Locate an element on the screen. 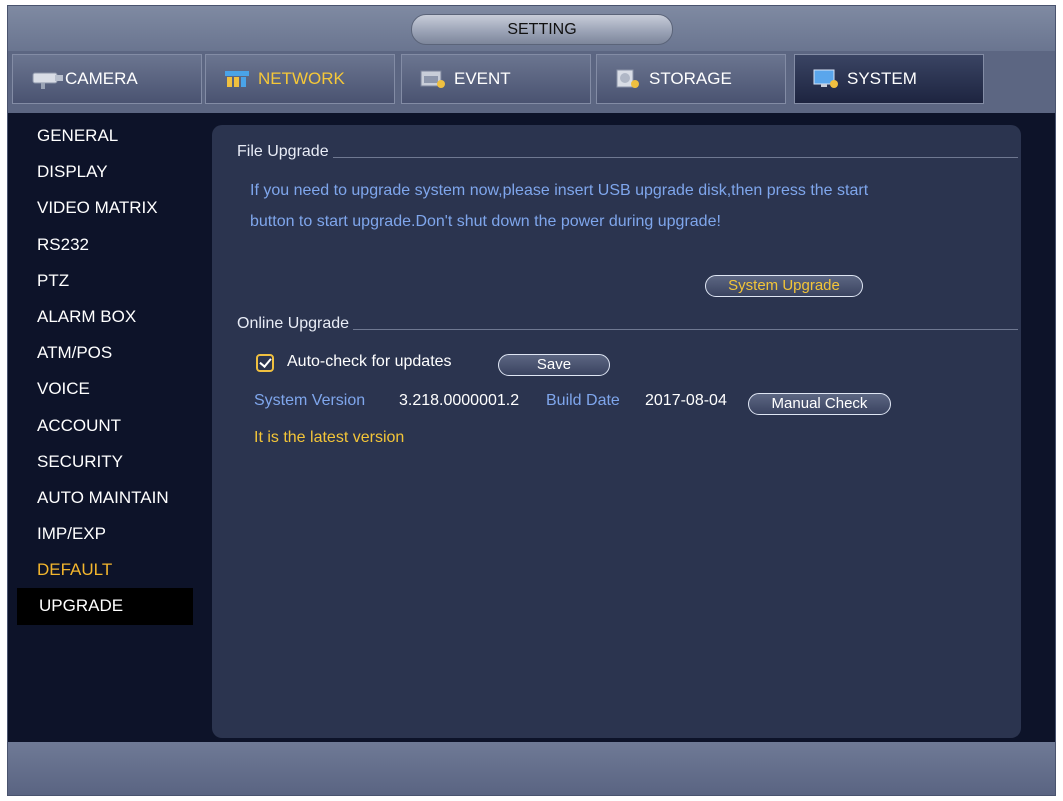 The height and width of the screenshot is (801, 1063). tab-bar: CAMERA NETWORK EVENT STORAGE SYSTEM is located at coordinates (531, 82).